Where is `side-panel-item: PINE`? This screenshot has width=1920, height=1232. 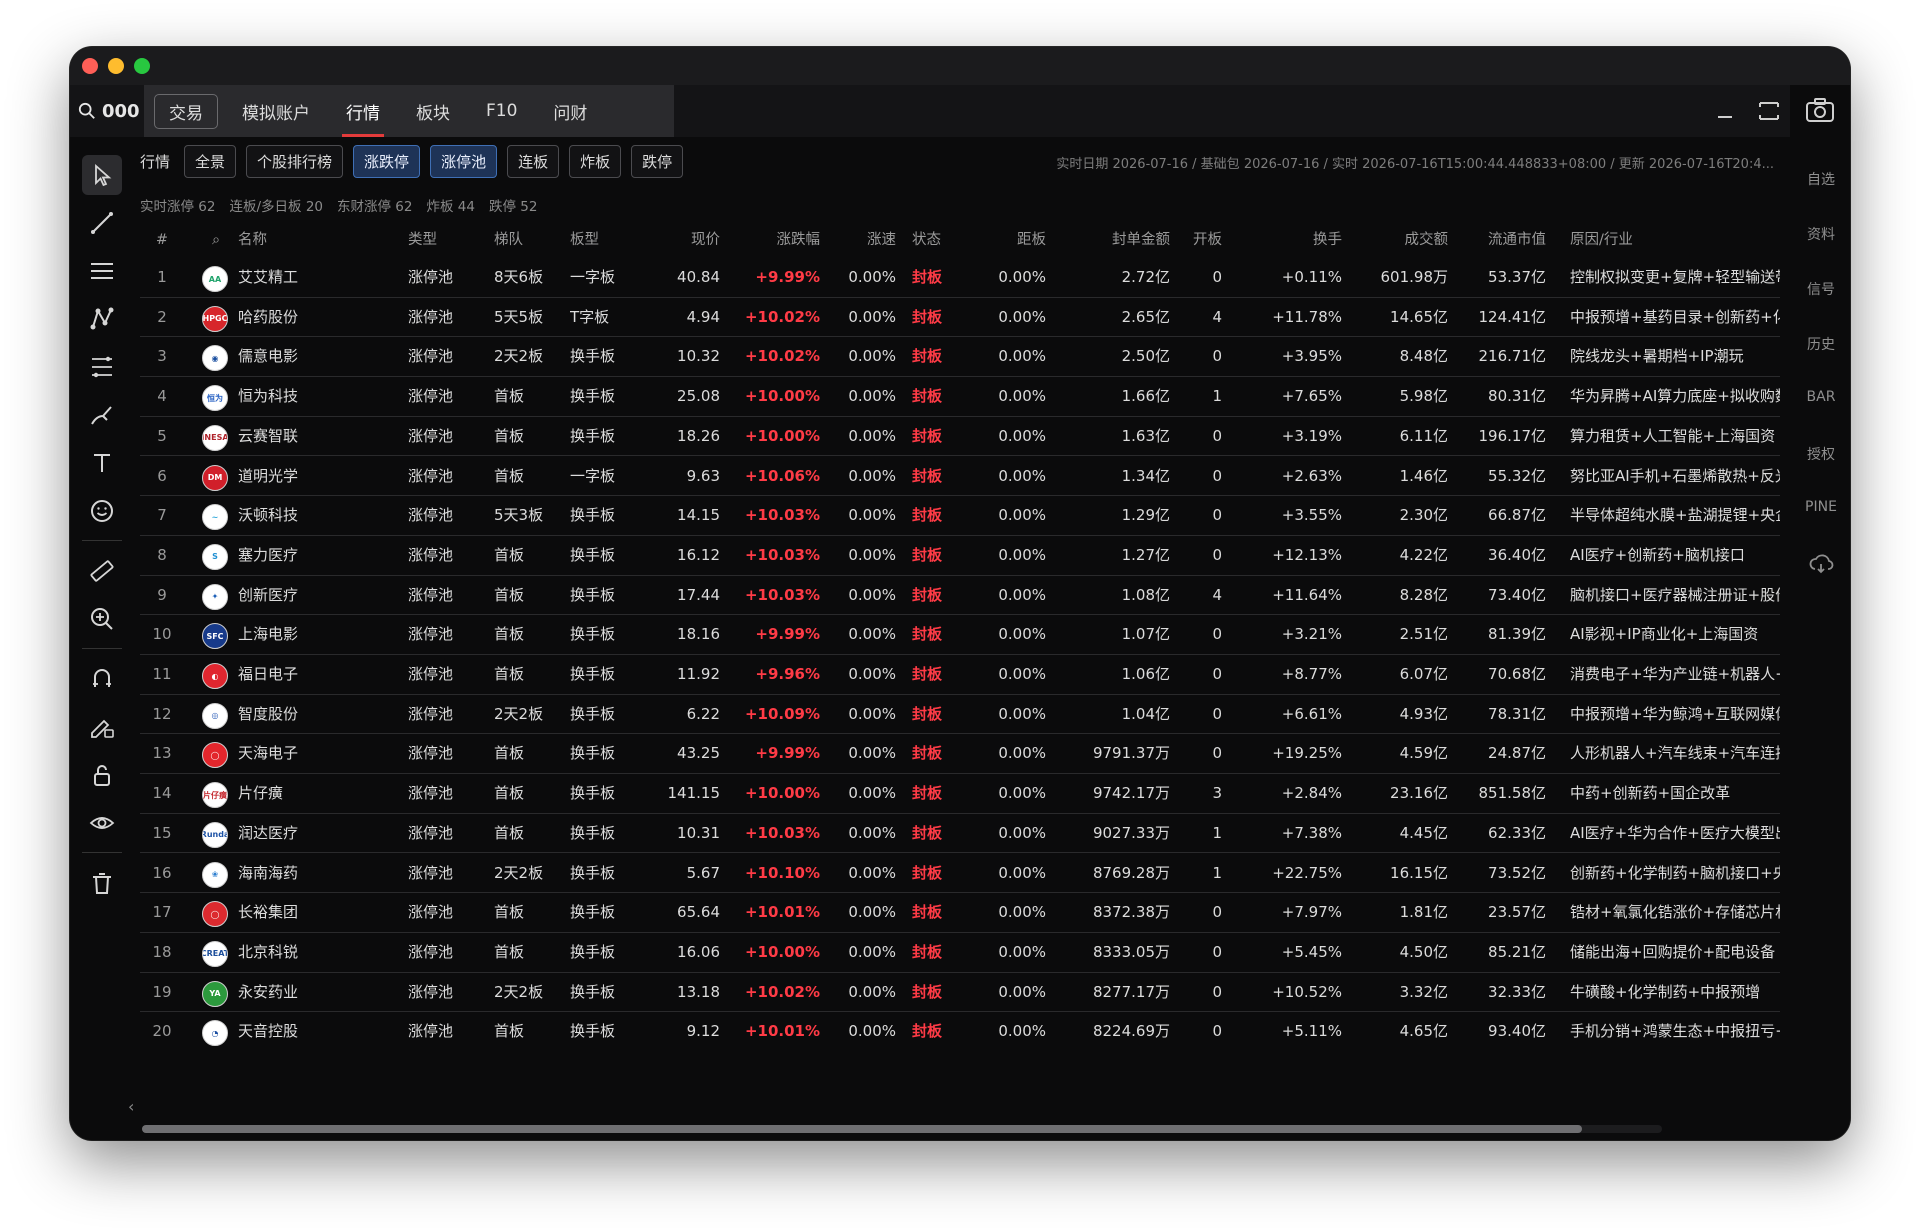
side-panel-item: PINE is located at coordinates (1821, 507).